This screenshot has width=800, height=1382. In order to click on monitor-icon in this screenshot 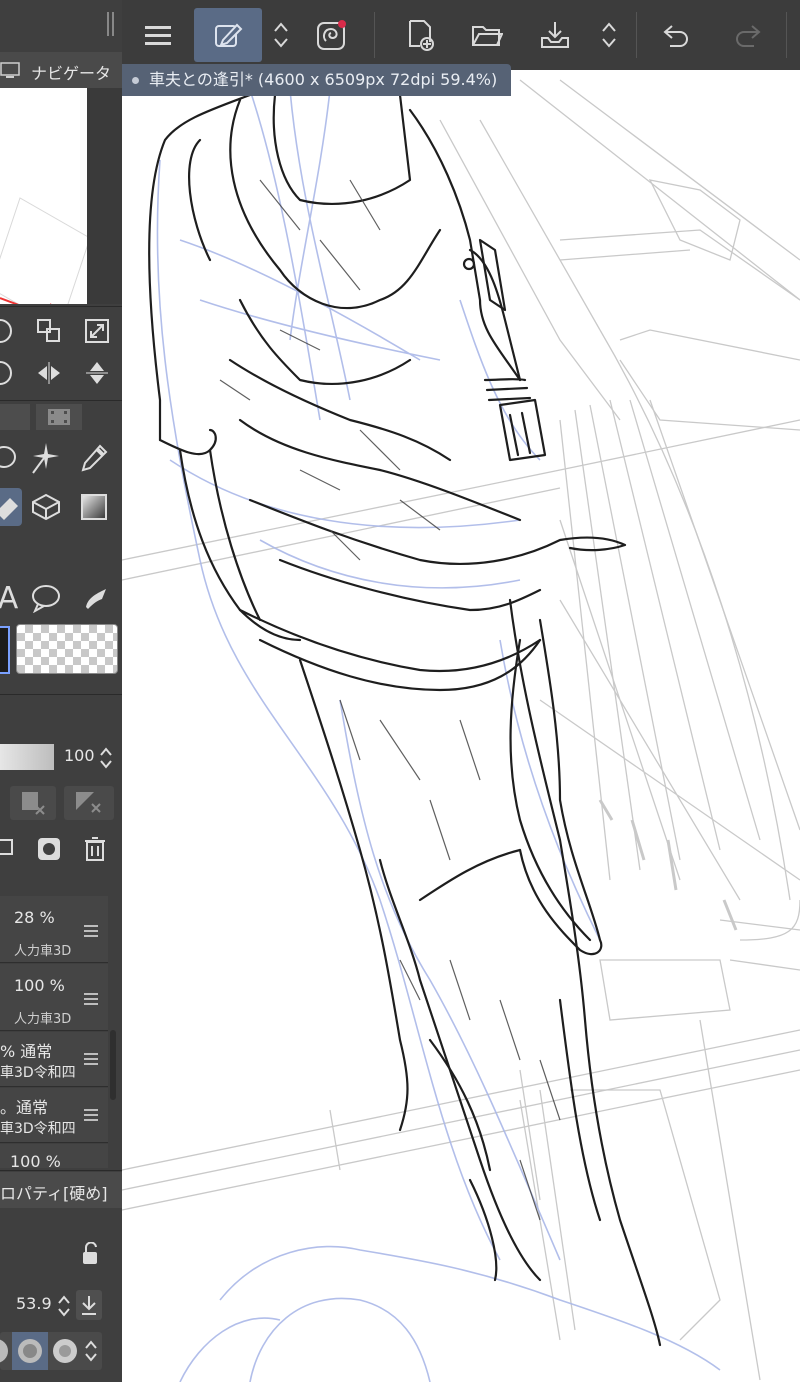, I will do `click(11, 70)`.